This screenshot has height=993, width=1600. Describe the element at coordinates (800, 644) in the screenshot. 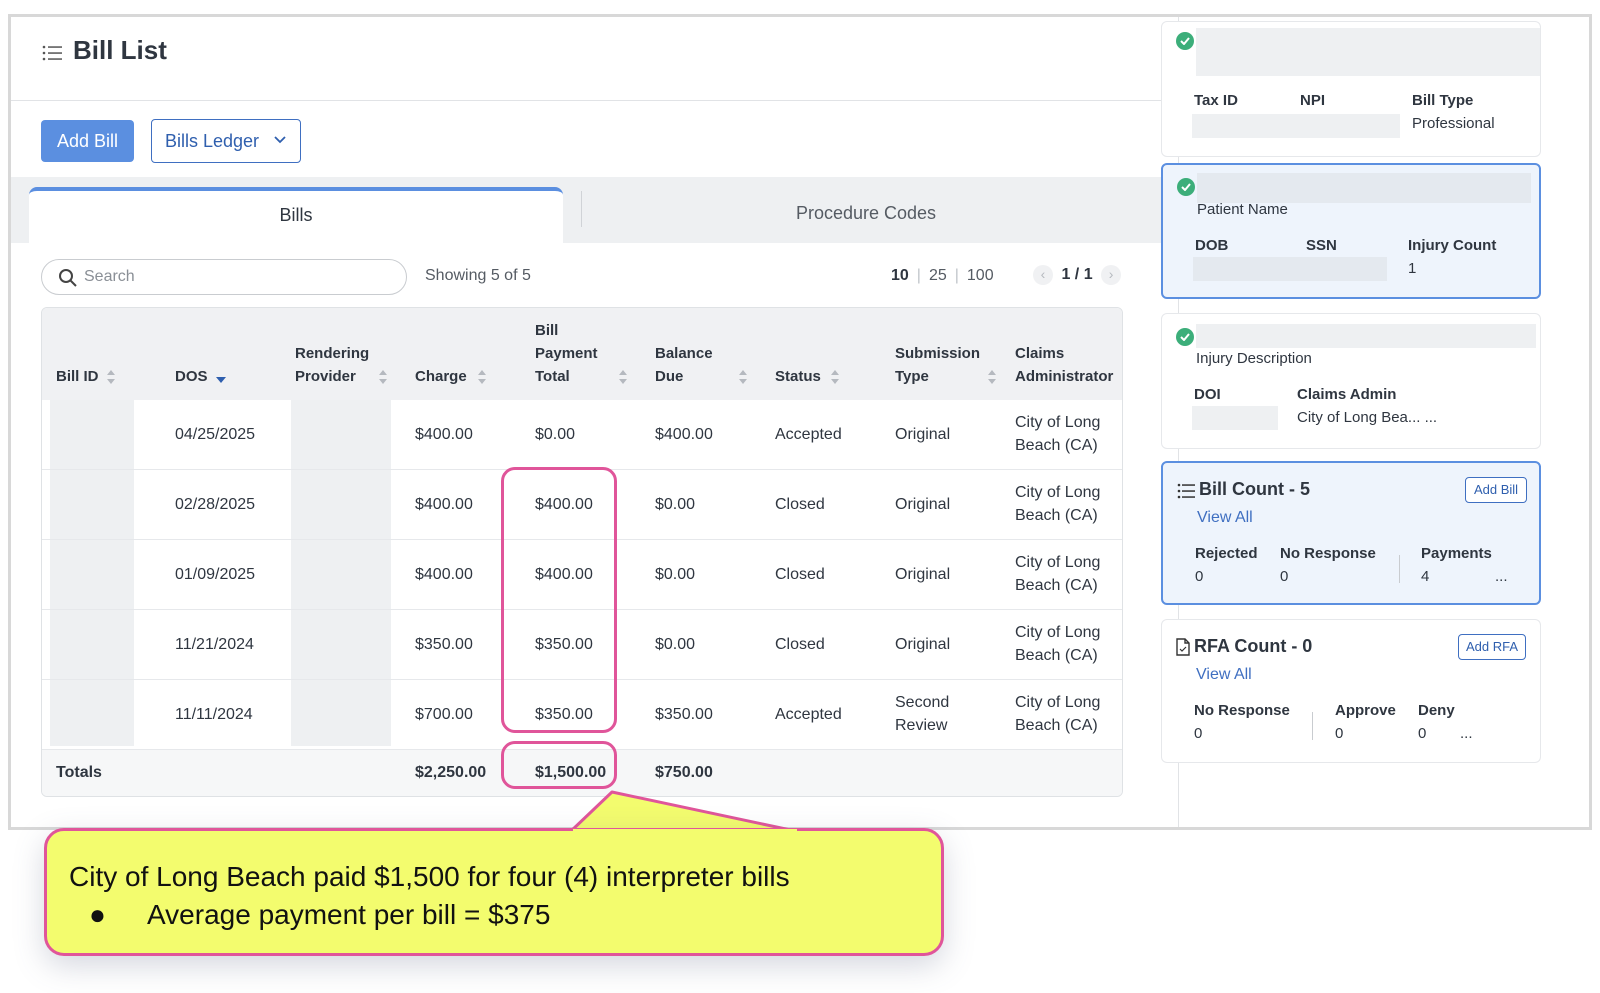

I see `cell-status: Closed` at that location.